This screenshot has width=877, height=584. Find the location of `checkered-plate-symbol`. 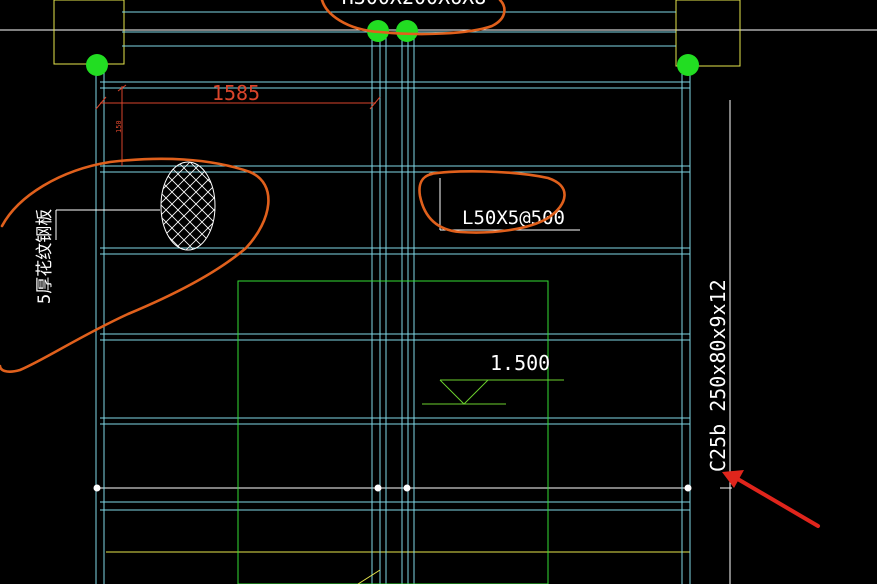

checkered-plate-symbol is located at coordinates (135, 206).